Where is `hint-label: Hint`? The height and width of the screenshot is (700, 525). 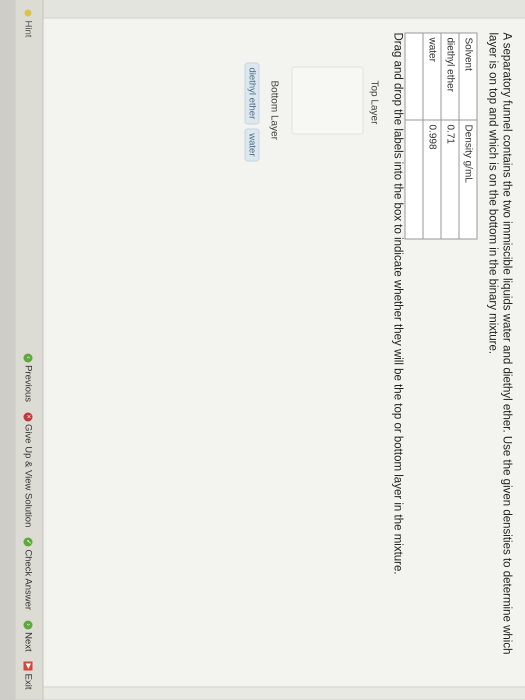
hint-label: Hint is located at coordinates (28, 29).